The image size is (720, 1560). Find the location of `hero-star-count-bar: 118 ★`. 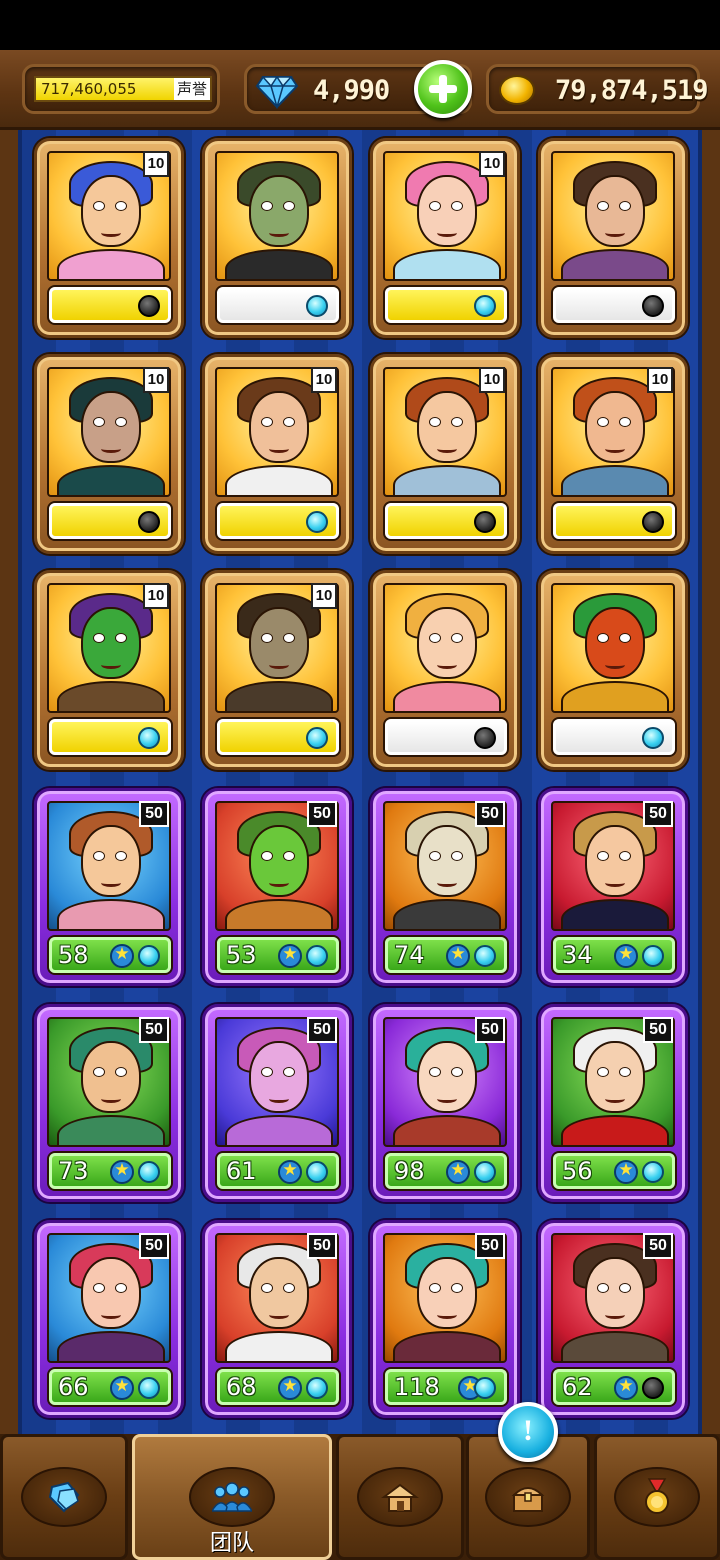

hero-star-count-bar: 118 ★ is located at coordinates (446, 1387).